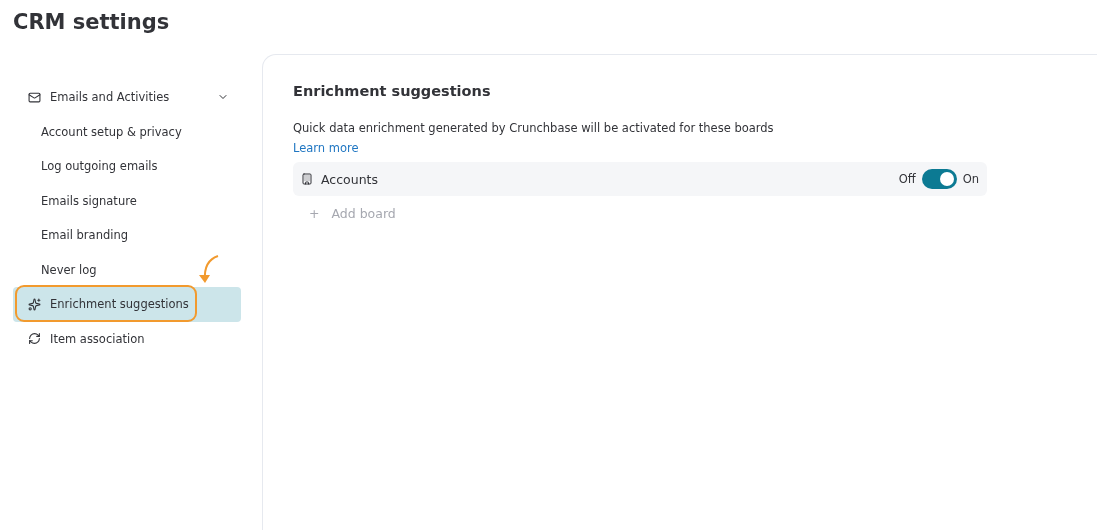 This screenshot has width=1097, height=530. Describe the element at coordinates (127, 131) in the screenshot. I see `sidebar-item: Account setup & privacy` at that location.